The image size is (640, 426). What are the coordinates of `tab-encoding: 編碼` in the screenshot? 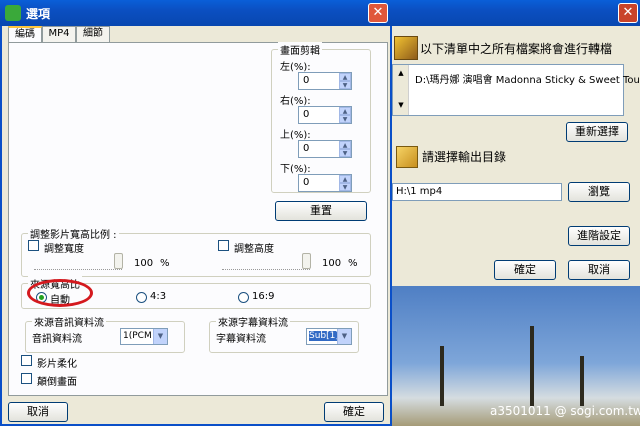 It's located at (25, 34).